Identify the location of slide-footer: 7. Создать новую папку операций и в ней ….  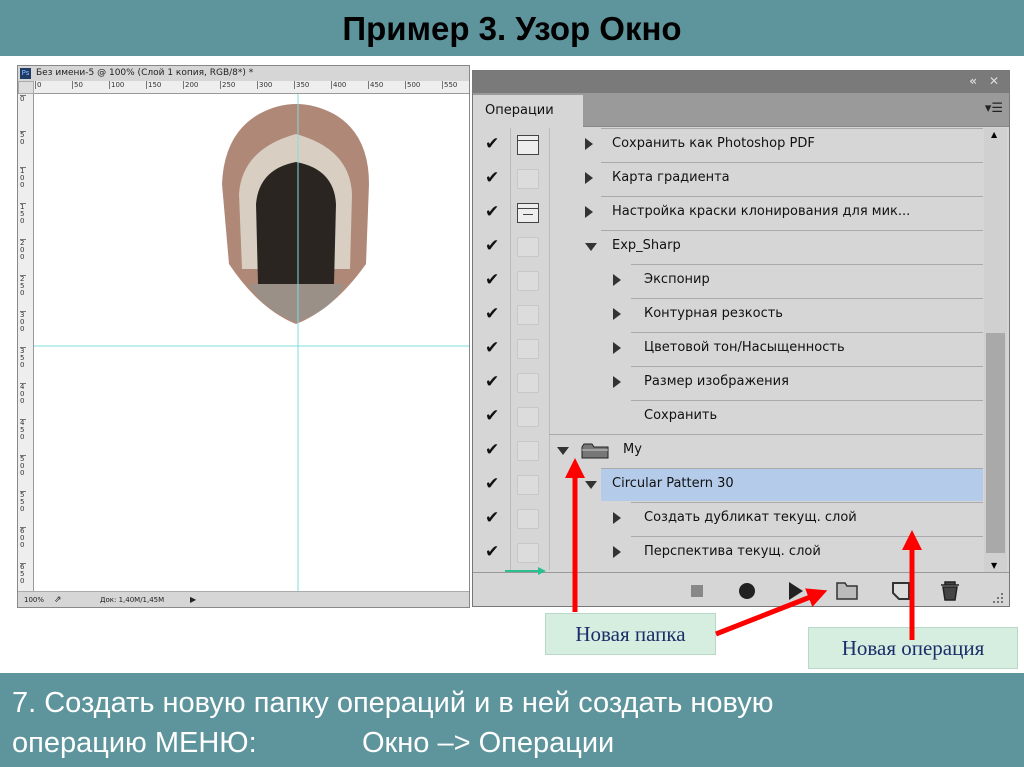
(512, 720).